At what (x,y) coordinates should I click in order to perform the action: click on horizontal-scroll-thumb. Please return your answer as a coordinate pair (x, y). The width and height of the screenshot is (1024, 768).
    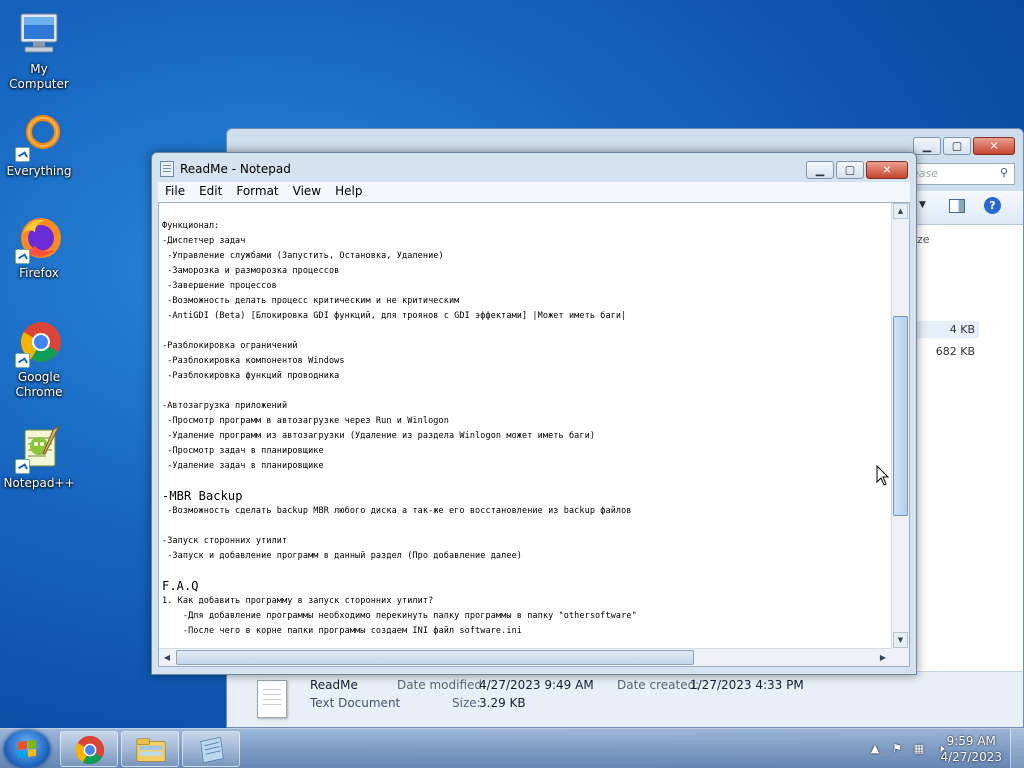
    Looking at the image, I should click on (435, 657).